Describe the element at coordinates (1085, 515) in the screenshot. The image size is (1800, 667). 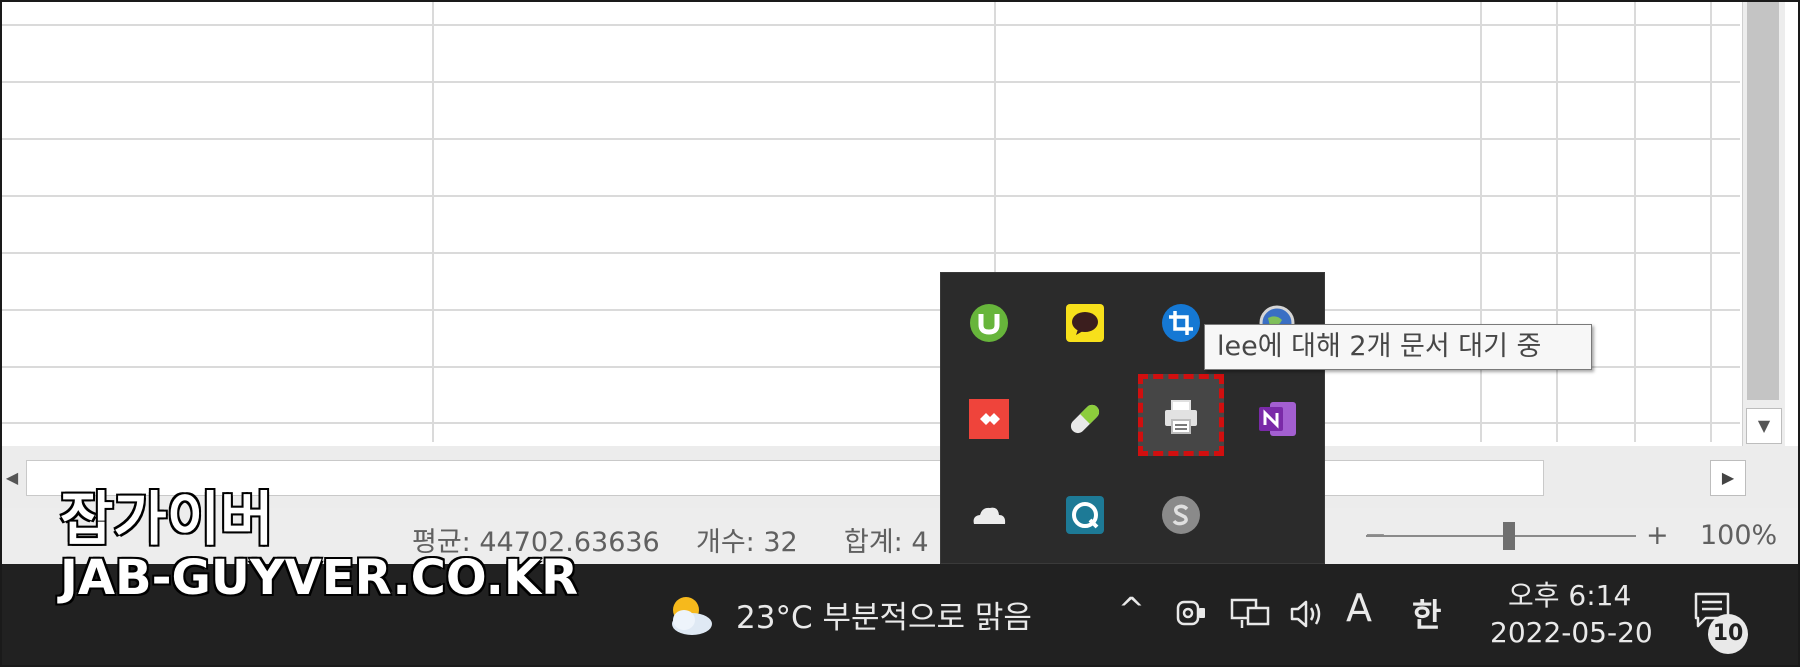
I see `cloud-sync-icon` at that location.